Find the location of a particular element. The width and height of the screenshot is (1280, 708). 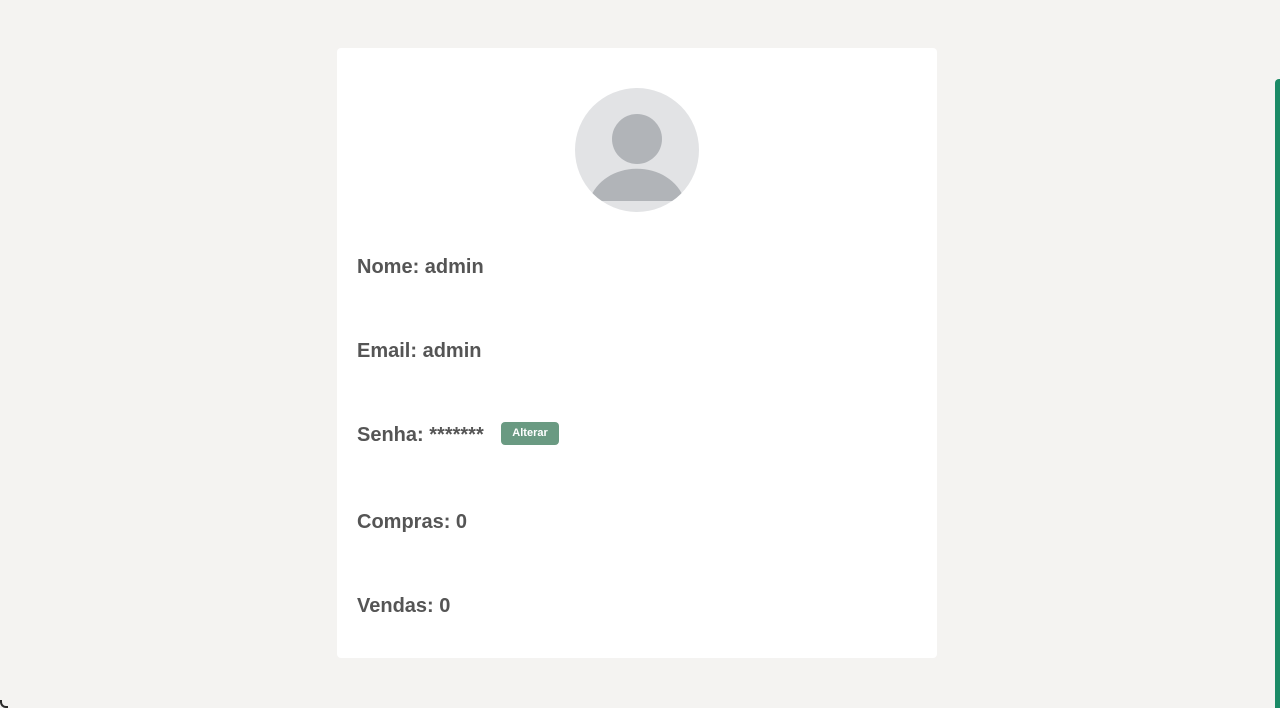

email-field: Email: admin is located at coordinates (419, 351).